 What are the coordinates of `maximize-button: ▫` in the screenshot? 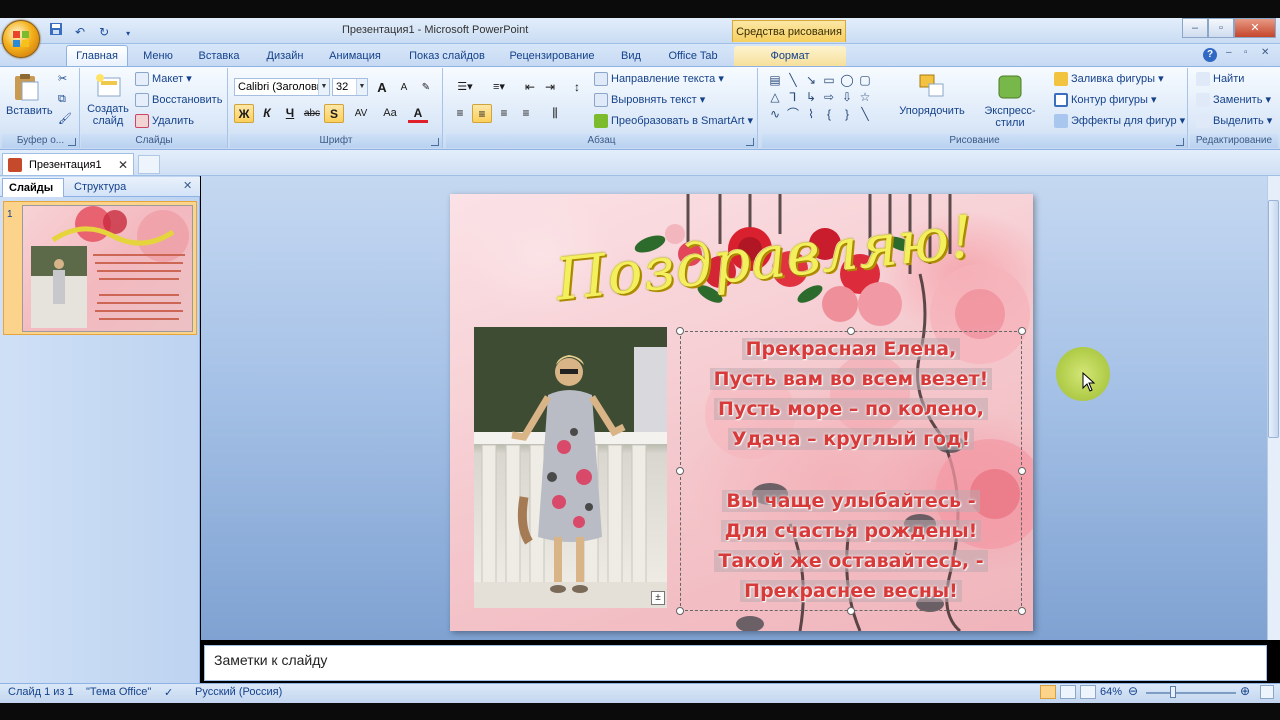 It's located at (1221, 28).